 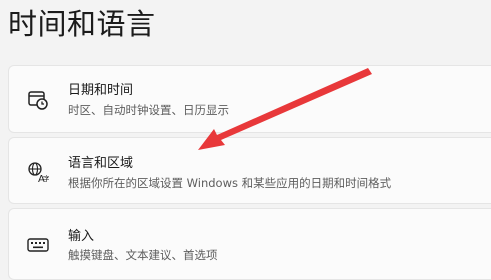 I want to click on language-globe-icon: A 字, so click(x=38, y=173).